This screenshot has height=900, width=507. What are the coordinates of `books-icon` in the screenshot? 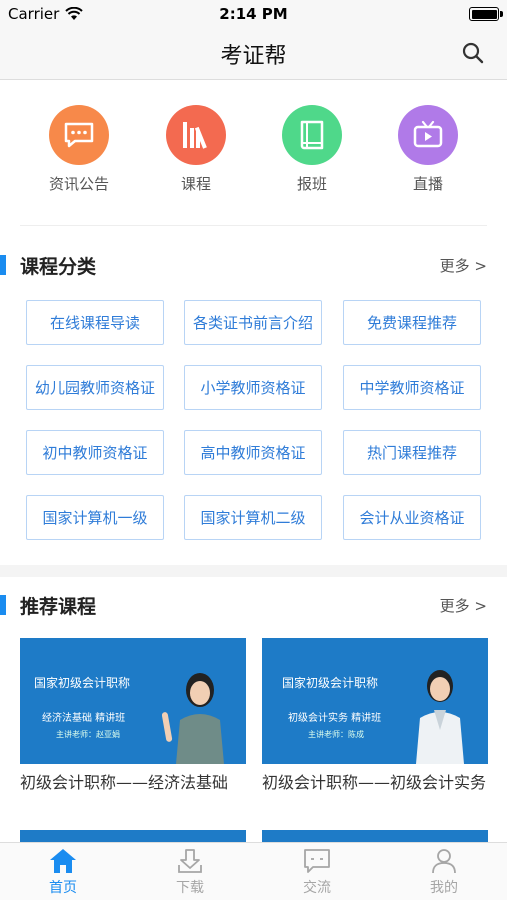 It's located at (195, 135).